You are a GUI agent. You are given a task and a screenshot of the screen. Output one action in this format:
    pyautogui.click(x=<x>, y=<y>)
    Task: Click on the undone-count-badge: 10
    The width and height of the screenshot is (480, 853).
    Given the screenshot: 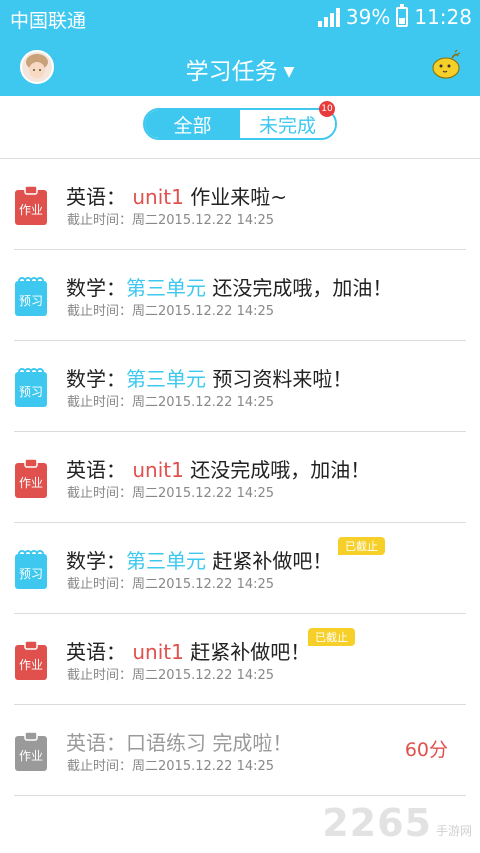 What is the action you would take?
    pyautogui.click(x=327, y=109)
    